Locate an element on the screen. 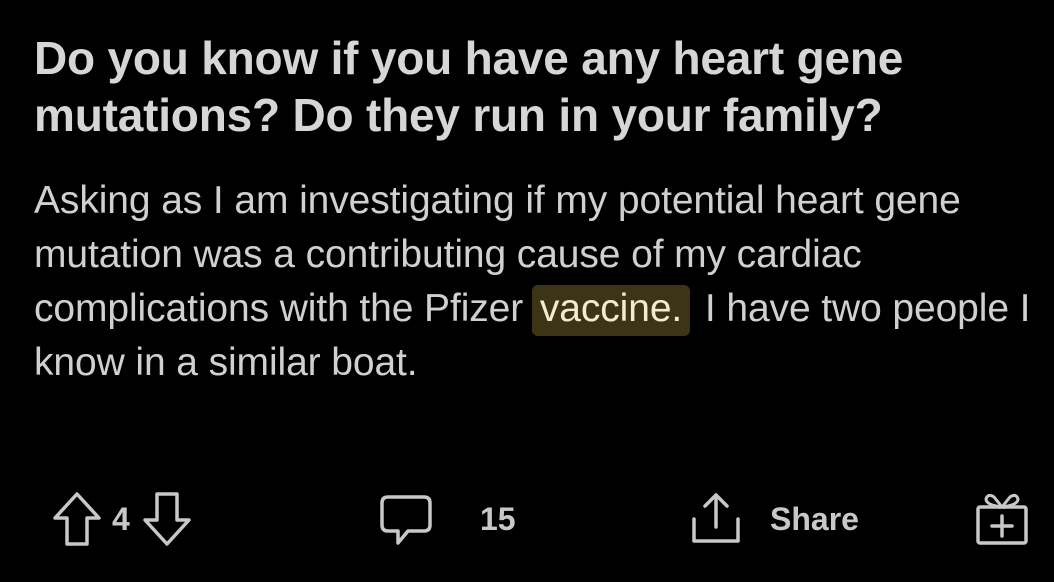 This screenshot has width=1054, height=582. downvote-button is located at coordinates (167, 519).